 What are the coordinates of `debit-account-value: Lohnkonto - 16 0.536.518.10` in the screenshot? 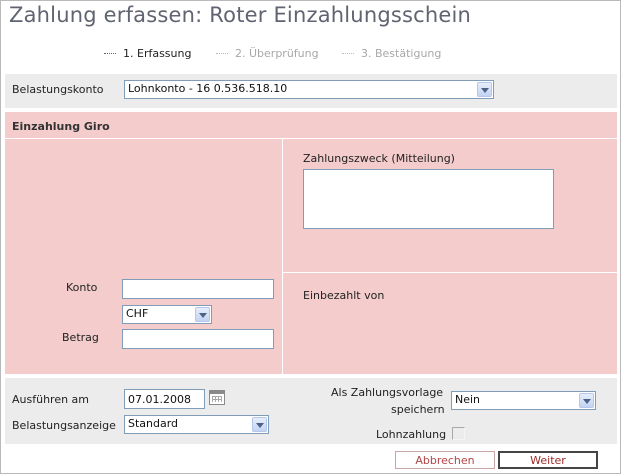 It's located at (208, 88).